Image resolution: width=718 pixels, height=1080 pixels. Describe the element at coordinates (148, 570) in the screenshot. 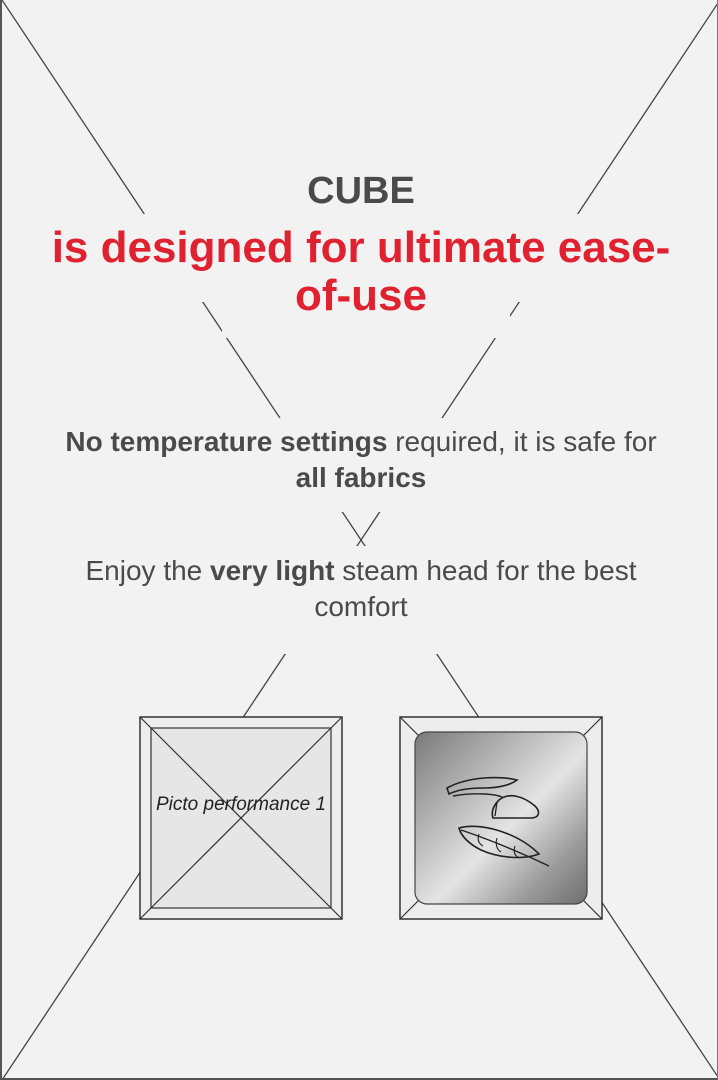

I see `feature-text-lead: Enjoy the` at that location.